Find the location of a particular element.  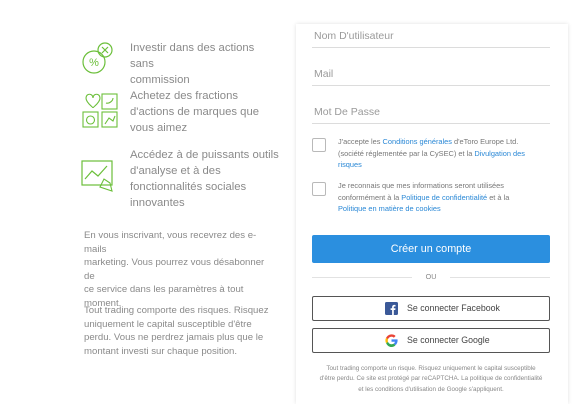

terms-conditions-link: Conditions générales is located at coordinates (417, 141).